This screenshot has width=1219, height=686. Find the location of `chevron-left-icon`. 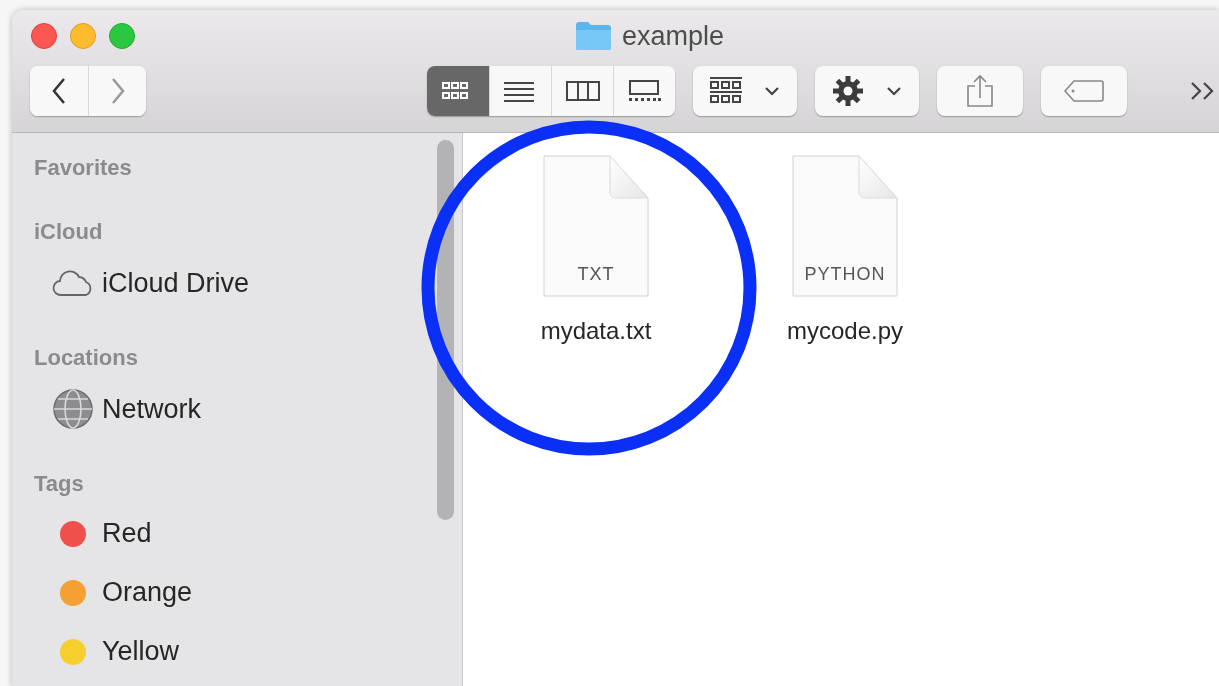

chevron-left-icon is located at coordinates (59, 91).